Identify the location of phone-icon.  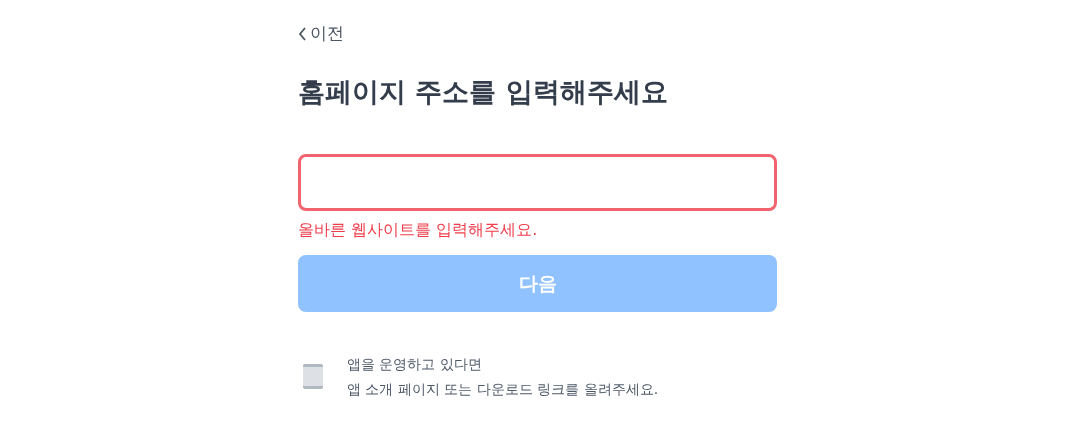
(313, 376).